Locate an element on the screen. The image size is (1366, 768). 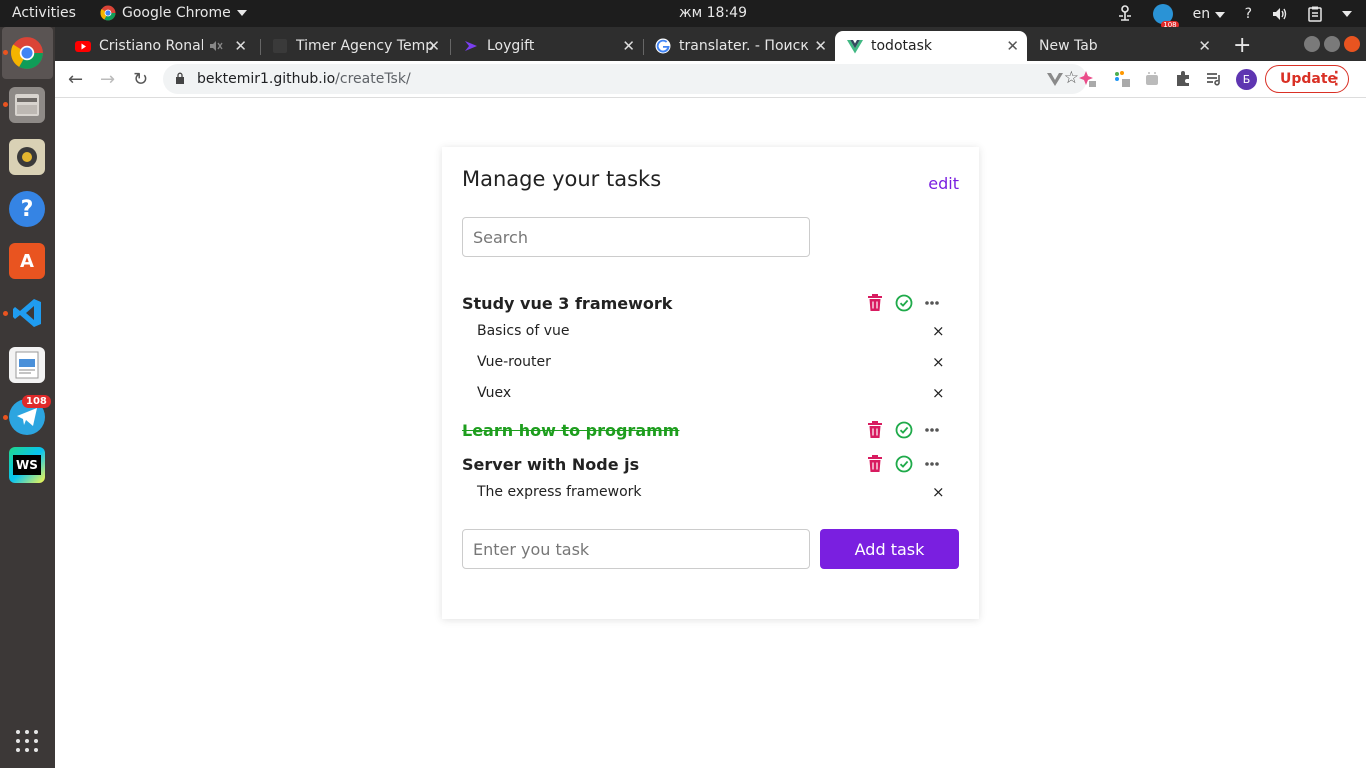
google-icon is located at coordinates (663, 46).